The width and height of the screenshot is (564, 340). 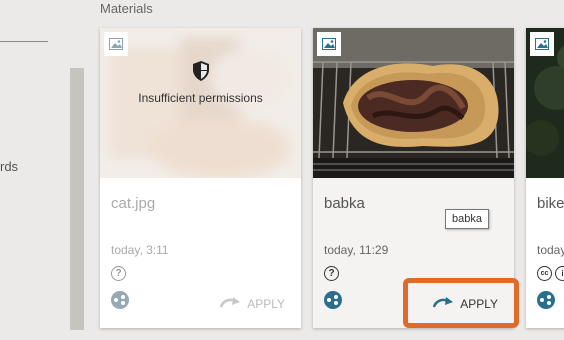 What do you see at coordinates (467, 219) in the screenshot?
I see `title-tooltip: babka` at bounding box center [467, 219].